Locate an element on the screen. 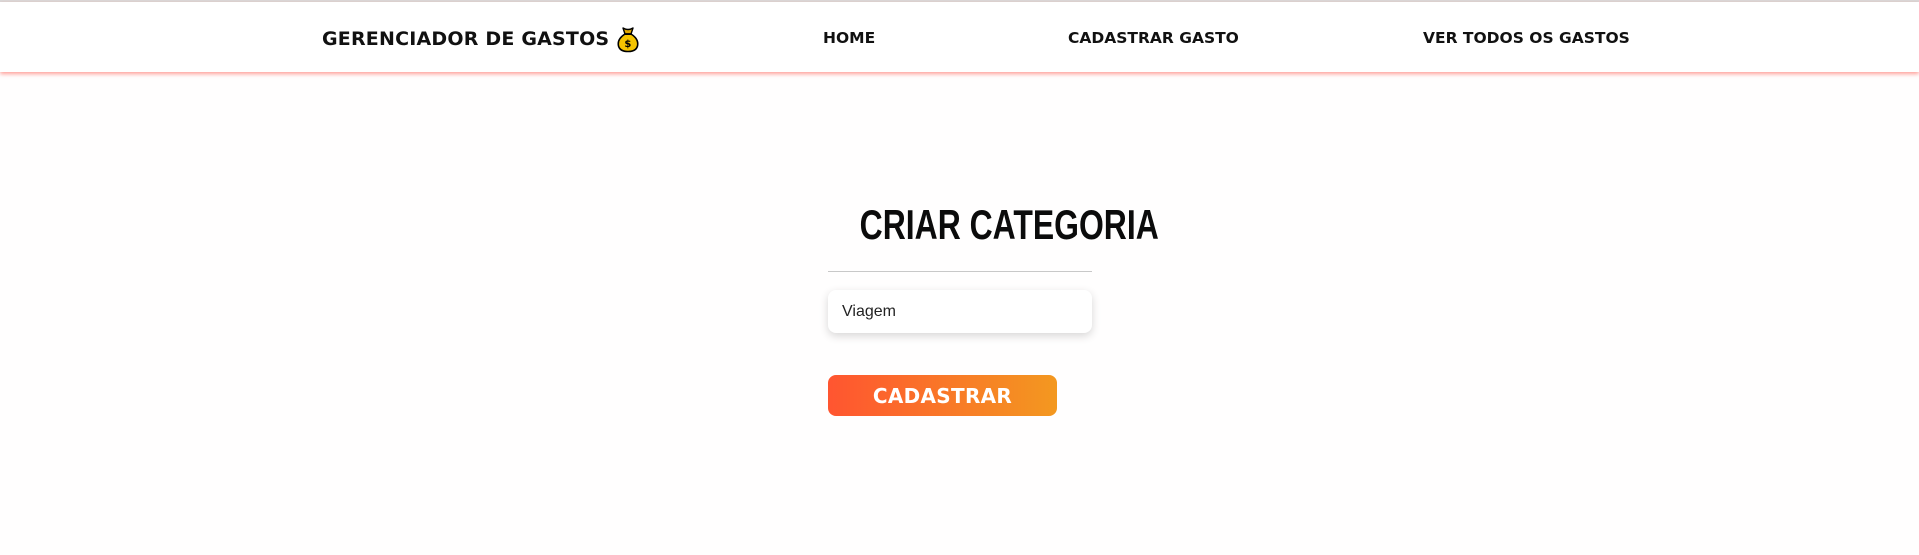 The image size is (1919, 555). create-category-form: CRIAR CATEGORIA CADASTRAR is located at coordinates (993, 305).